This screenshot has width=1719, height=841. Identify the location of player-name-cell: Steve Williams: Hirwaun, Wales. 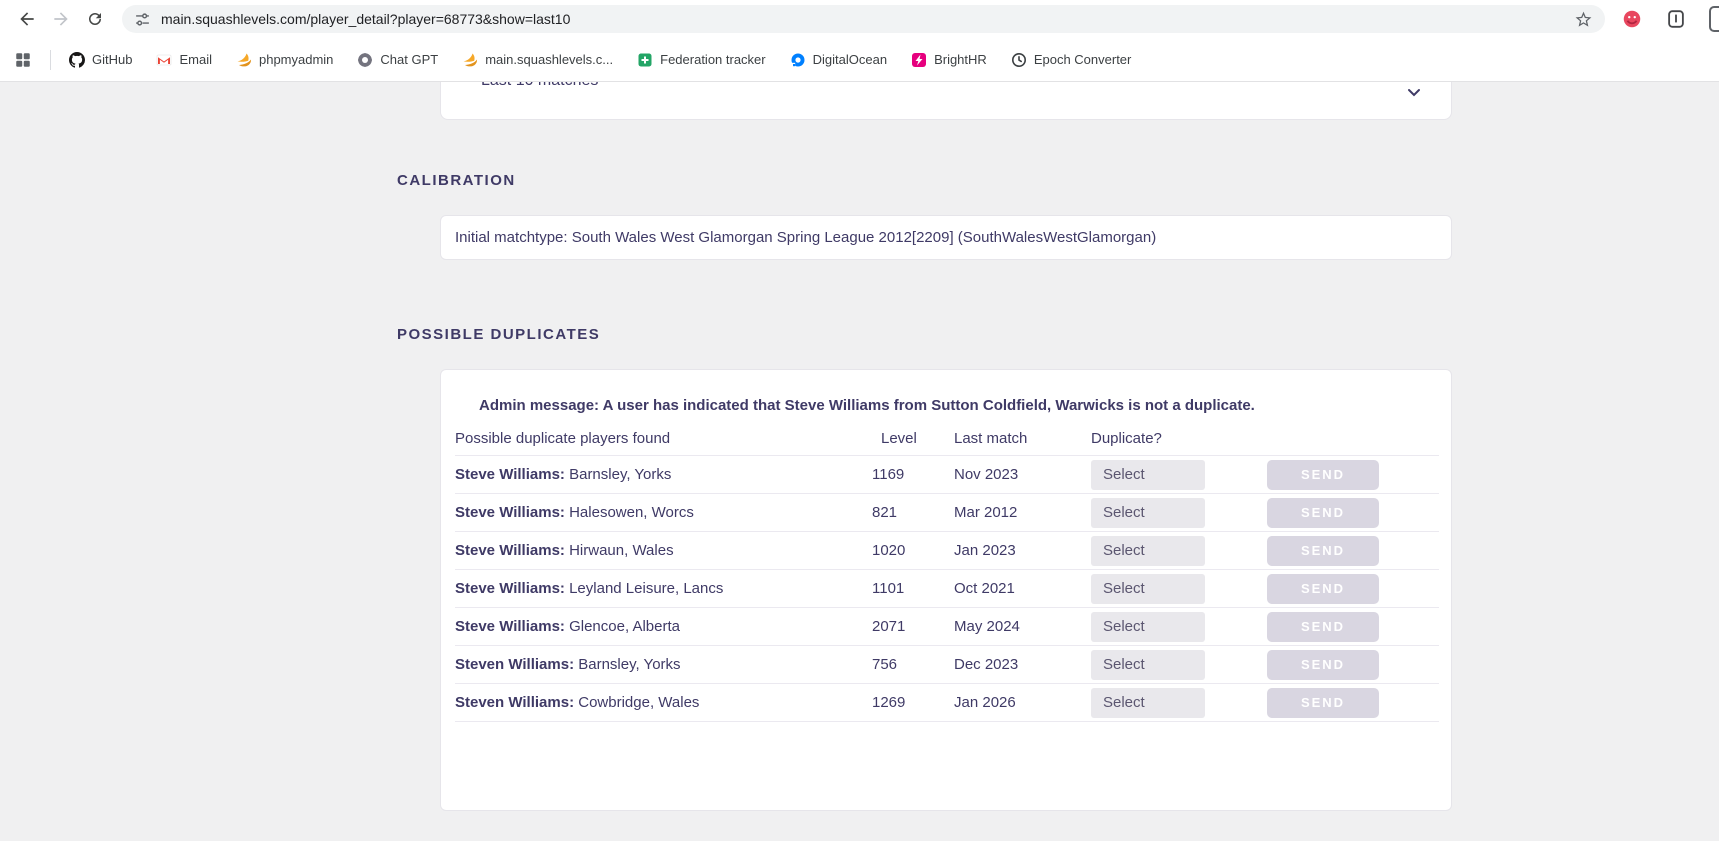
(663, 550).